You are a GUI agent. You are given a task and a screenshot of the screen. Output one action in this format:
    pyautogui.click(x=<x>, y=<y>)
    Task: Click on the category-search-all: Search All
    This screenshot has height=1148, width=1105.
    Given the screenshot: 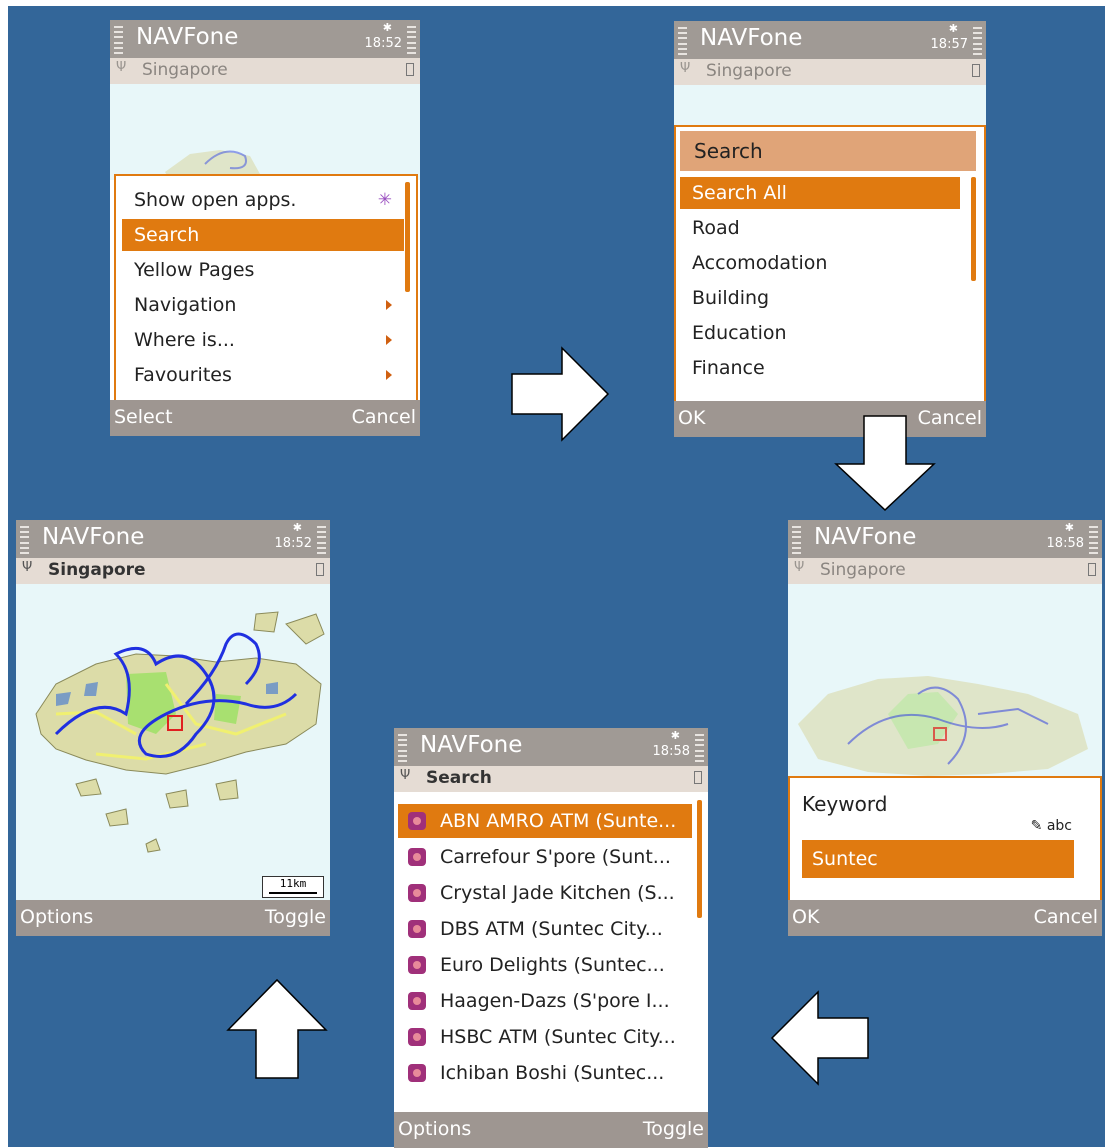 What is the action you would take?
    pyautogui.click(x=820, y=193)
    